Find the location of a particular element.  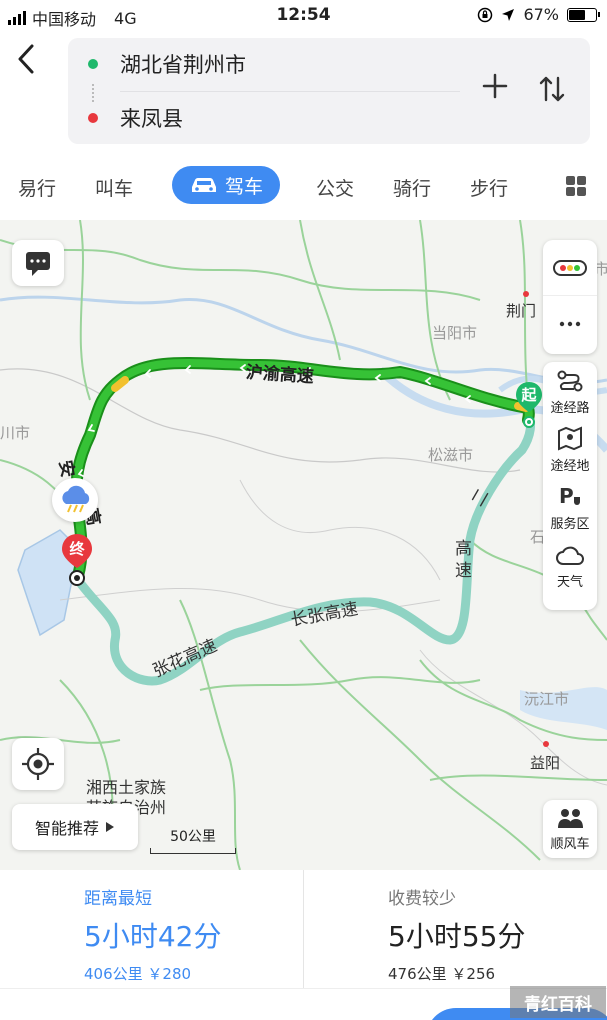

weather-marker is located at coordinates (75, 500).